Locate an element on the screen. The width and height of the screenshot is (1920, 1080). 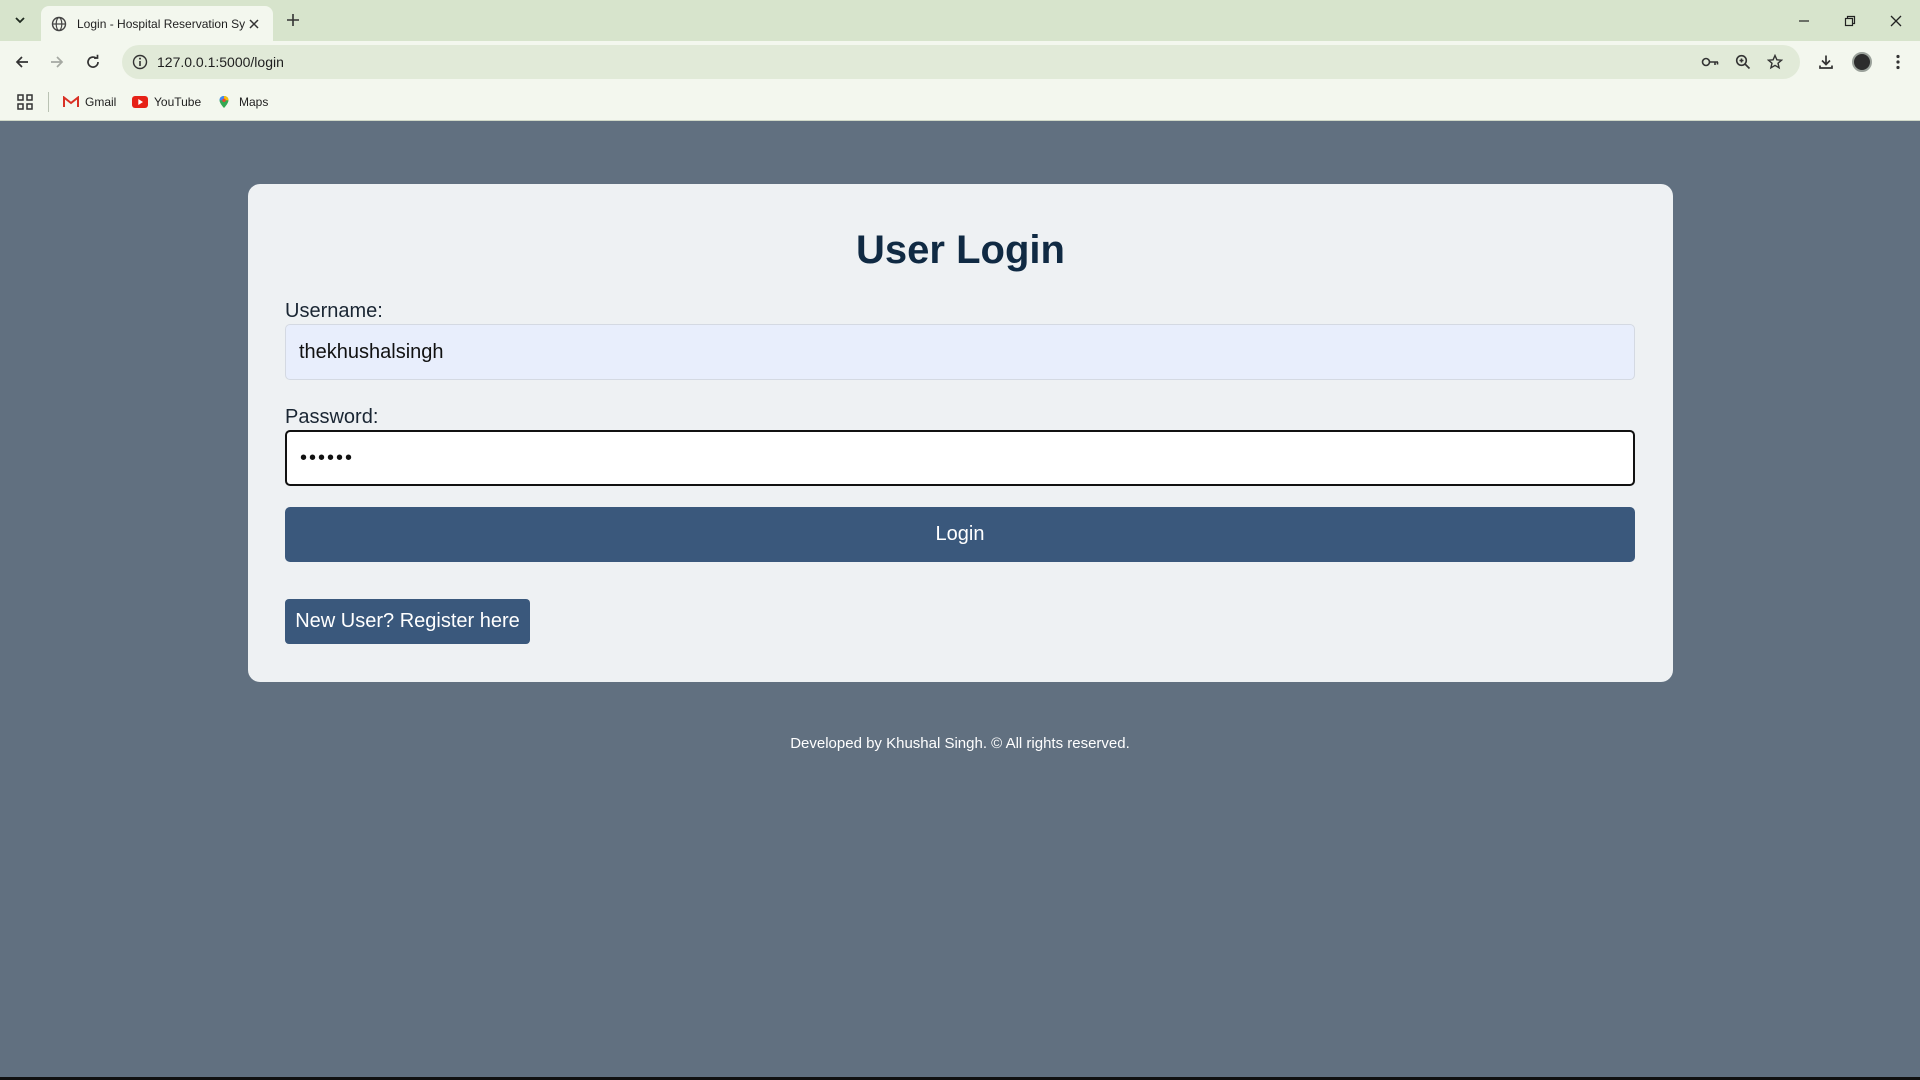
bookmark-label: YouTube is located at coordinates (178, 102).